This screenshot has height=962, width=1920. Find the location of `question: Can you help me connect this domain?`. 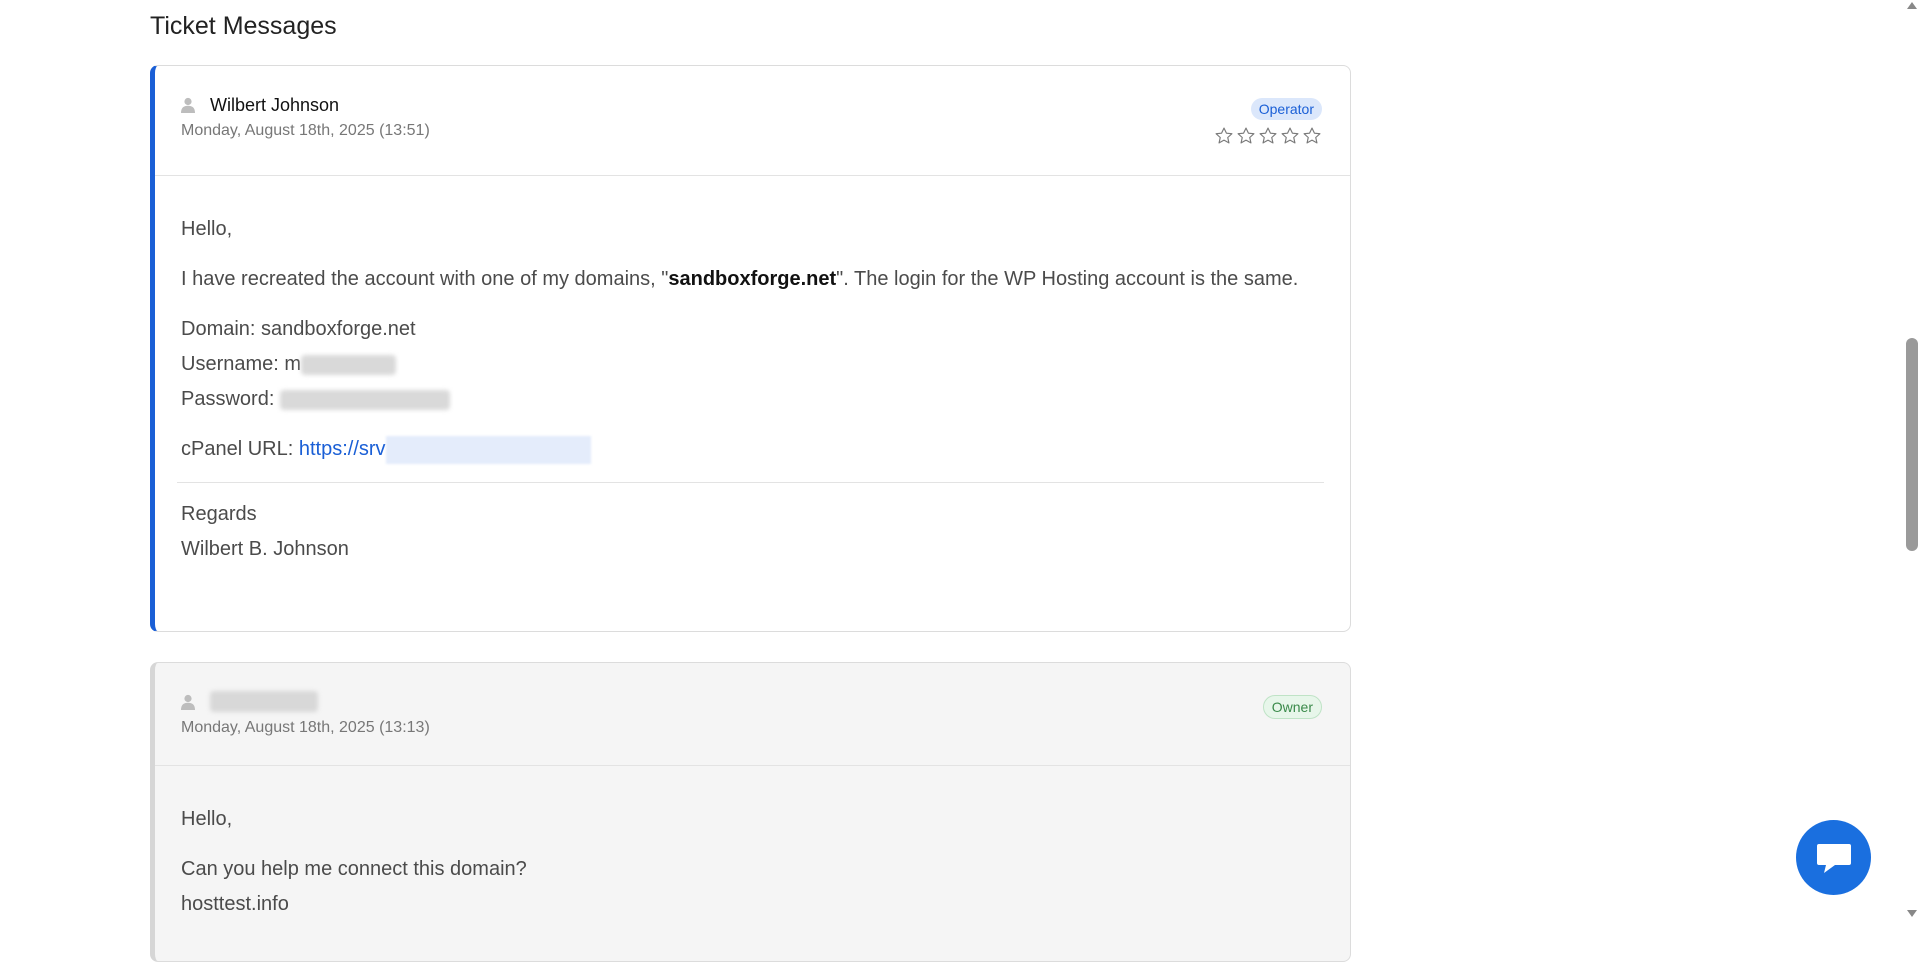

question: Can you help me connect this domain? is located at coordinates (354, 869).